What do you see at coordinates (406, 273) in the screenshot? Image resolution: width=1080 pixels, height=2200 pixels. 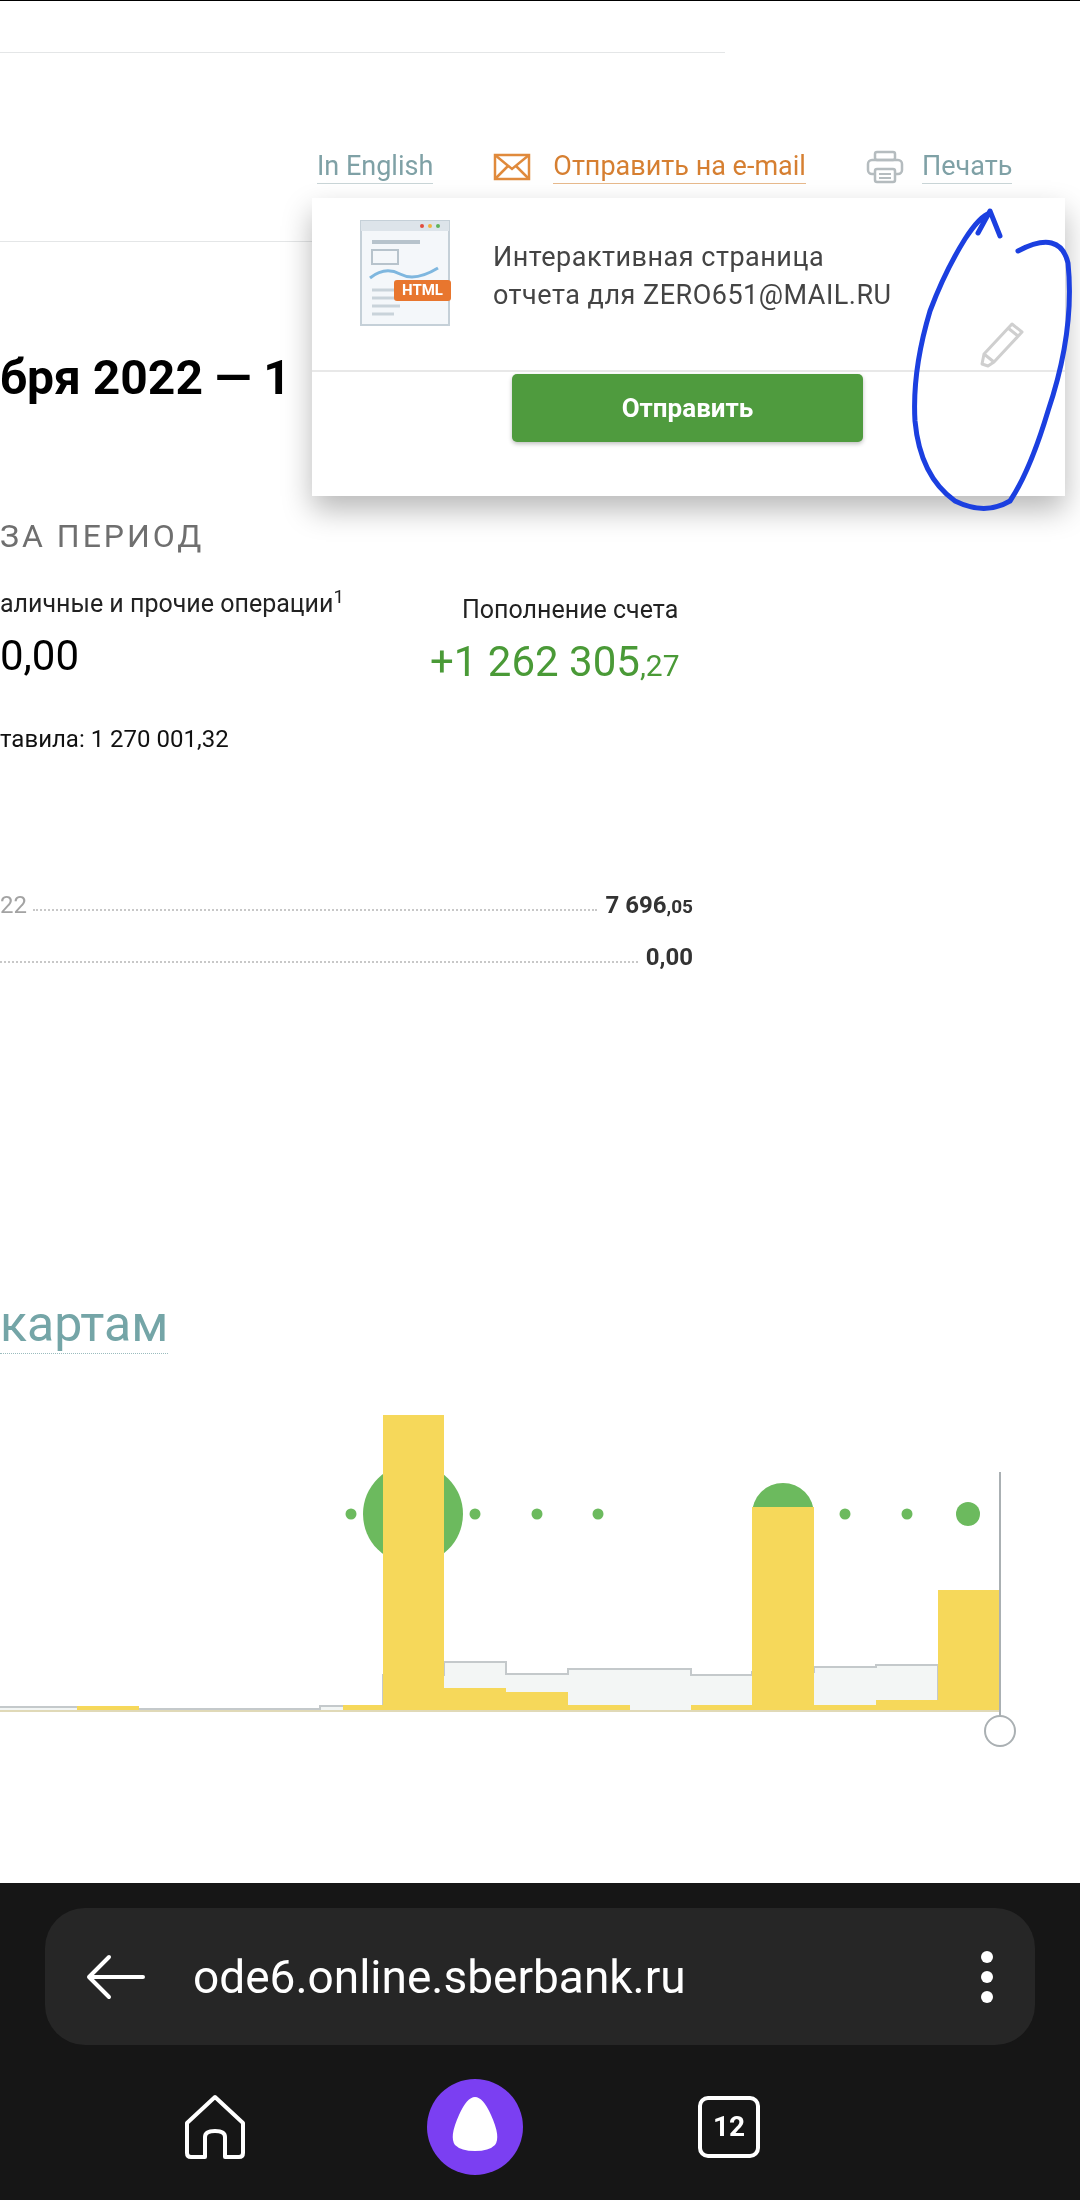 I see `html-file-icon` at bounding box center [406, 273].